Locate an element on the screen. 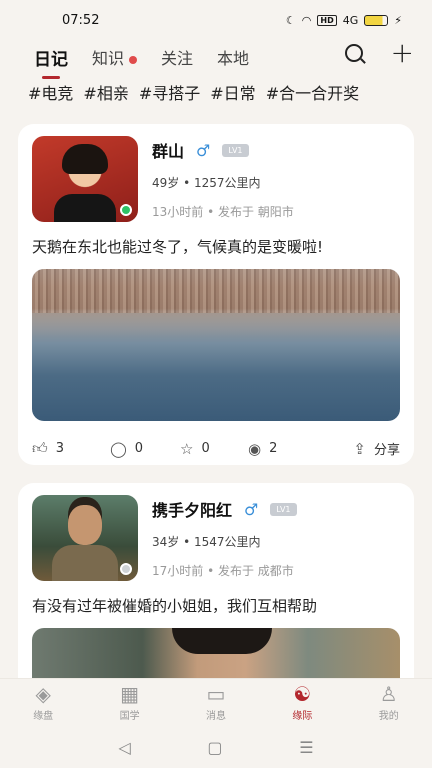 This screenshot has height=768, width=432. message-icon: ▭ is located at coordinates (216, 694).